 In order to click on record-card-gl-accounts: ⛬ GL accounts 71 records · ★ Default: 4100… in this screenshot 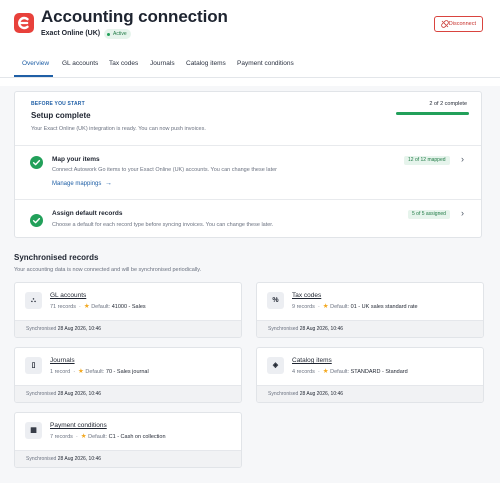, I will do `click(128, 310)`.